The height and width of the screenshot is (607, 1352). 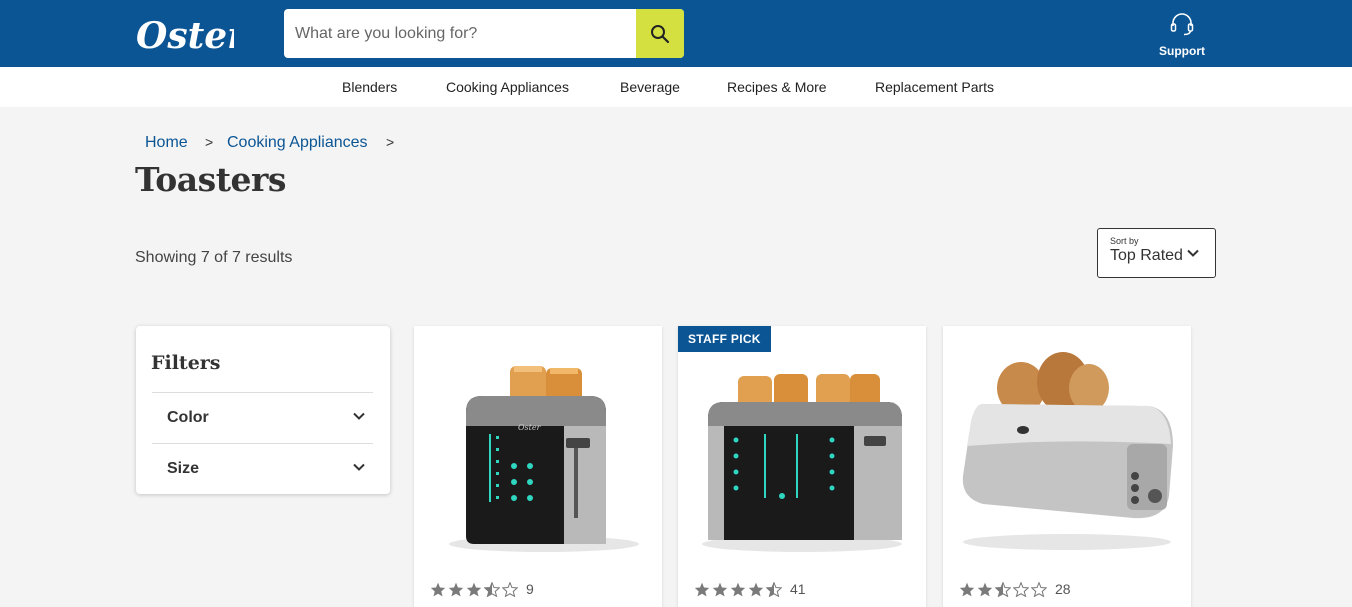 What do you see at coordinates (1063, 589) in the screenshot?
I see `review-count: 28` at bounding box center [1063, 589].